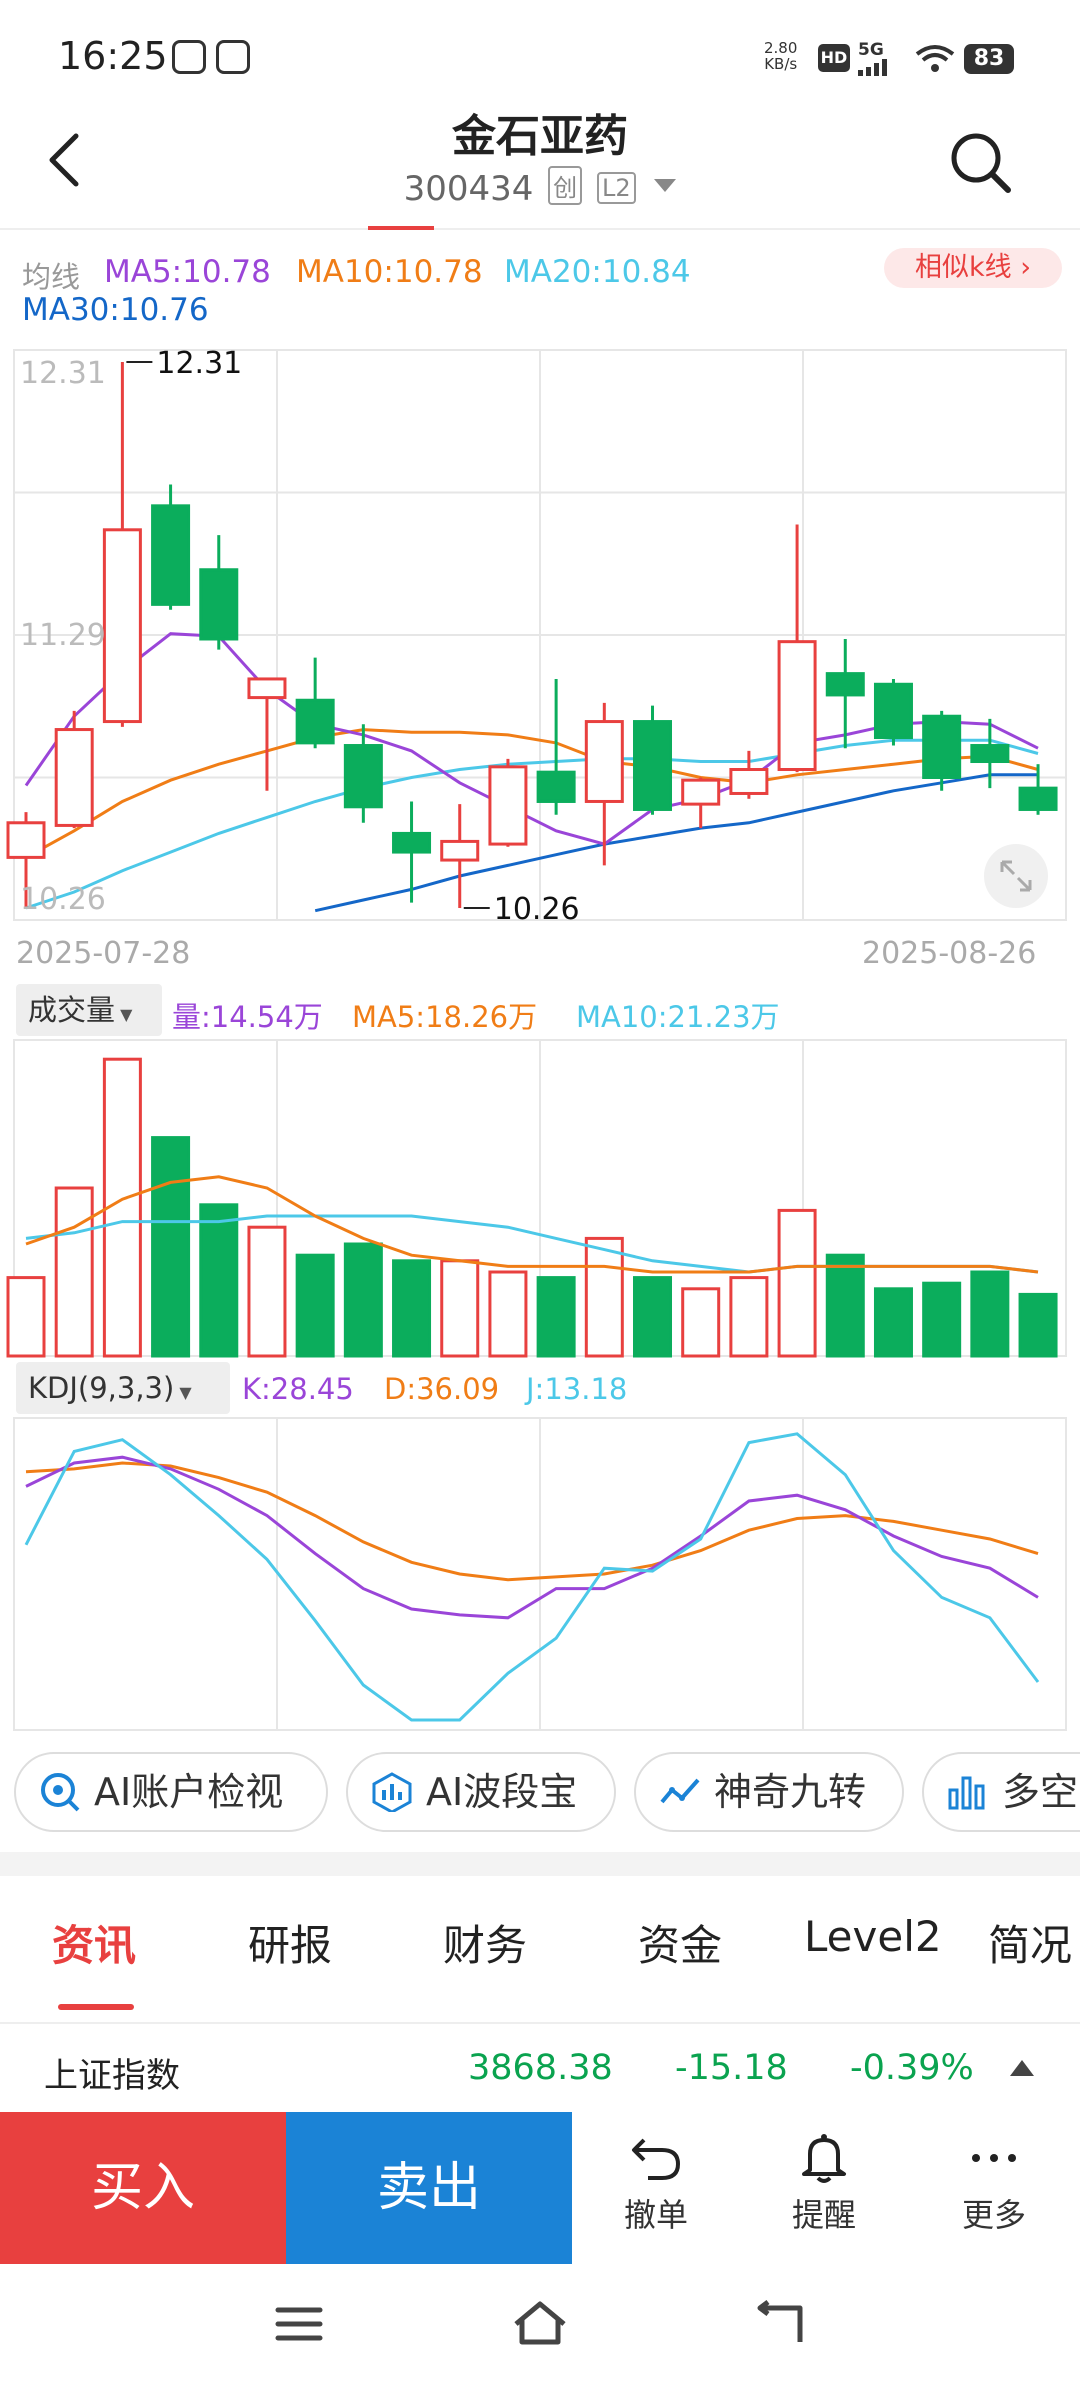  Describe the element at coordinates (290, 1942) in the screenshot. I see `tab-research: 研报` at that location.